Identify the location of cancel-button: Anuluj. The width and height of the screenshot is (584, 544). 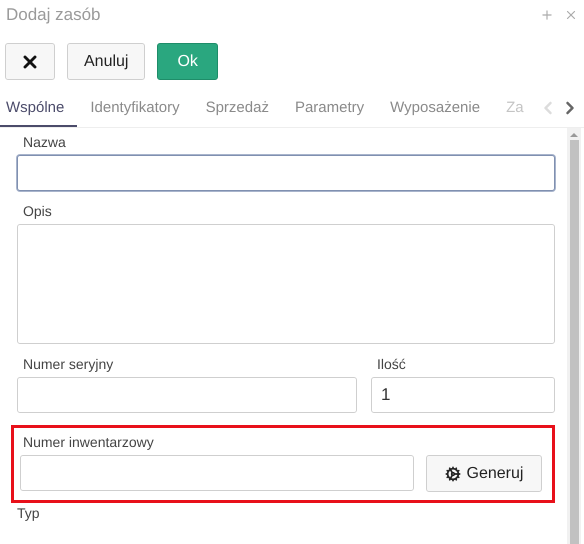
(106, 61).